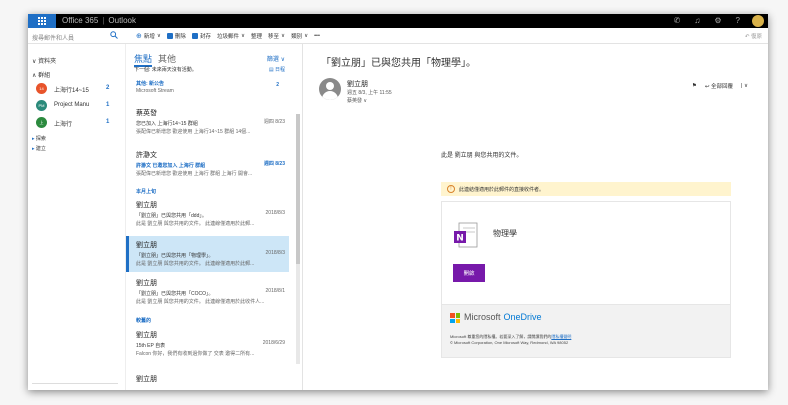 The height and width of the screenshot is (405, 788). What do you see at coordinates (502, 189) in the screenshot?
I see `warning-text: 此連結僅適用於此郵件的直接收件者。` at bounding box center [502, 189].